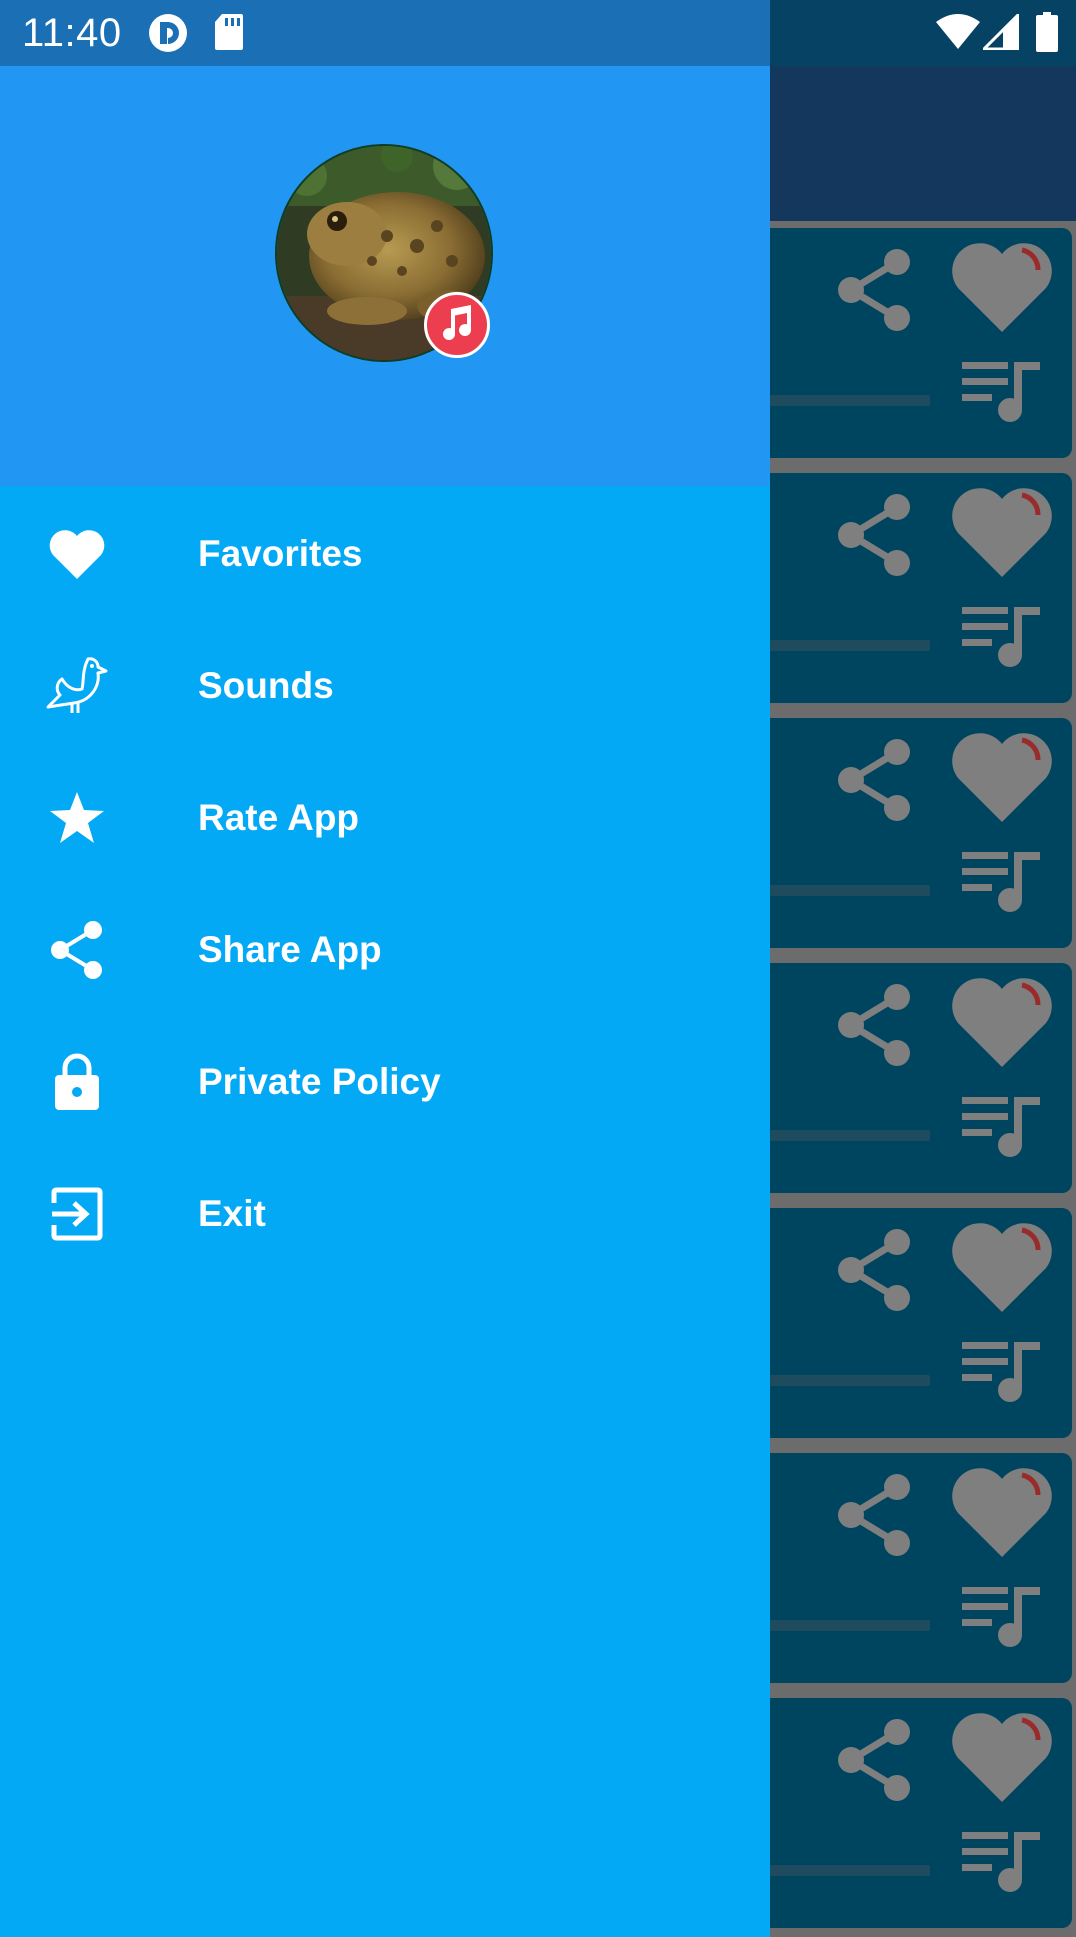  What do you see at coordinates (279, 817) in the screenshot?
I see `menu-label-rate-app: Rate App` at bounding box center [279, 817].